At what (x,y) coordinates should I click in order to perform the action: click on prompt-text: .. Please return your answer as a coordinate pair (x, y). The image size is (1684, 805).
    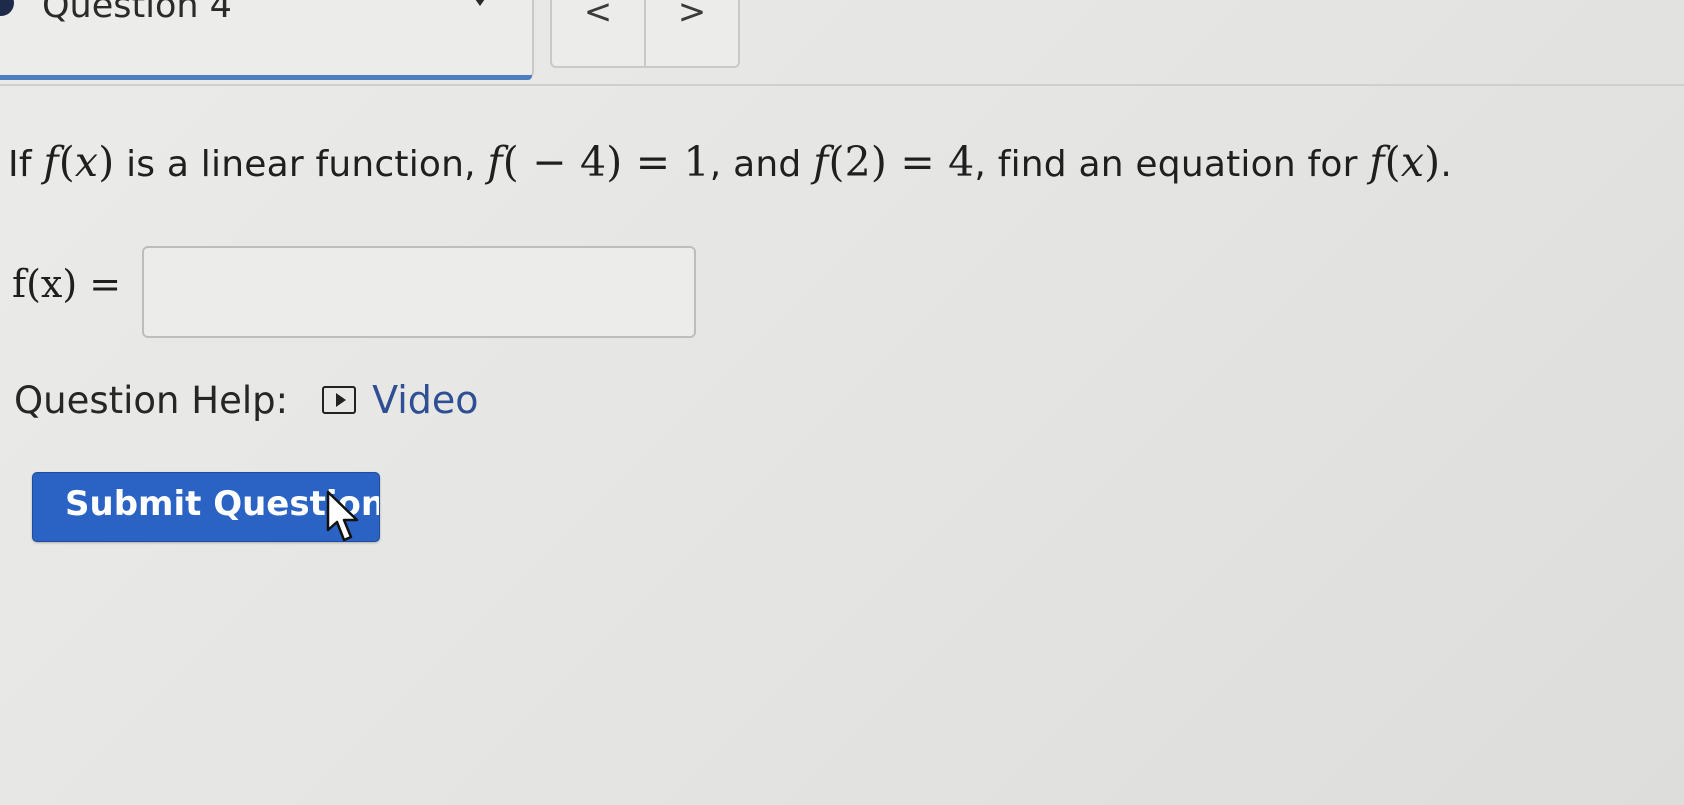
    Looking at the image, I should click on (1446, 164).